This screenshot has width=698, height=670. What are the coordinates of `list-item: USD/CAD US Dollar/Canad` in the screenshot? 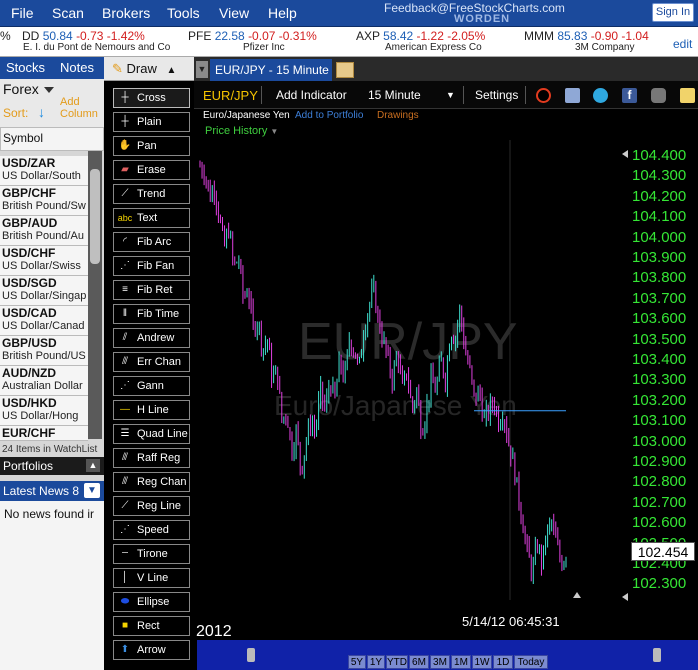 It's located at (44, 321).